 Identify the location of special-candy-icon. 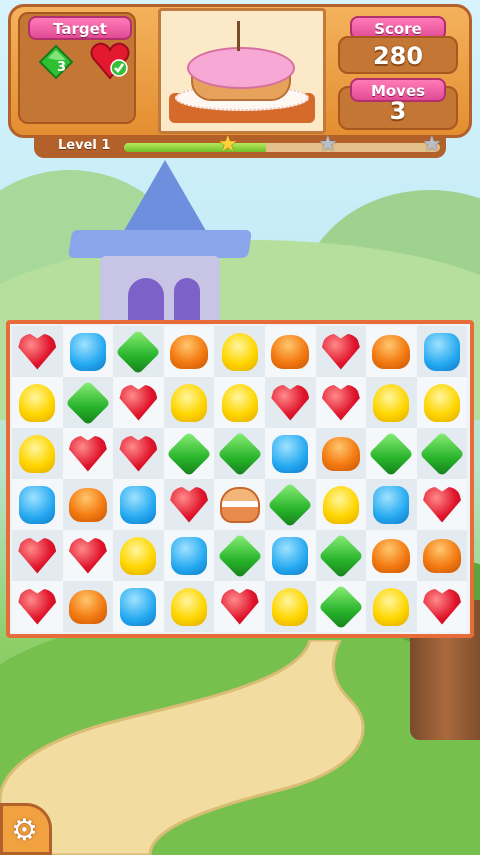
(239, 504).